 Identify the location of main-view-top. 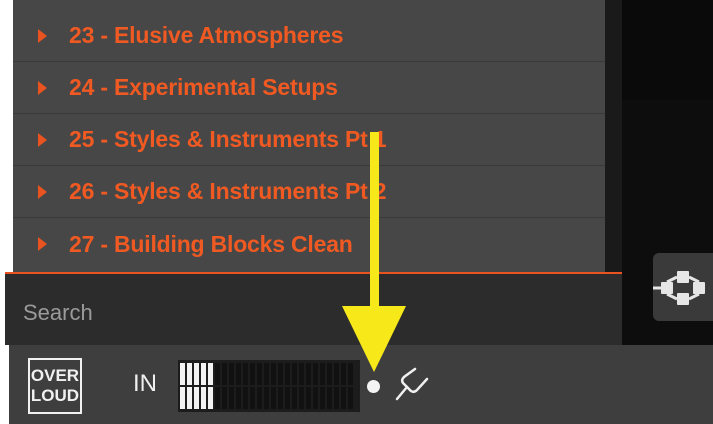
(667, 50).